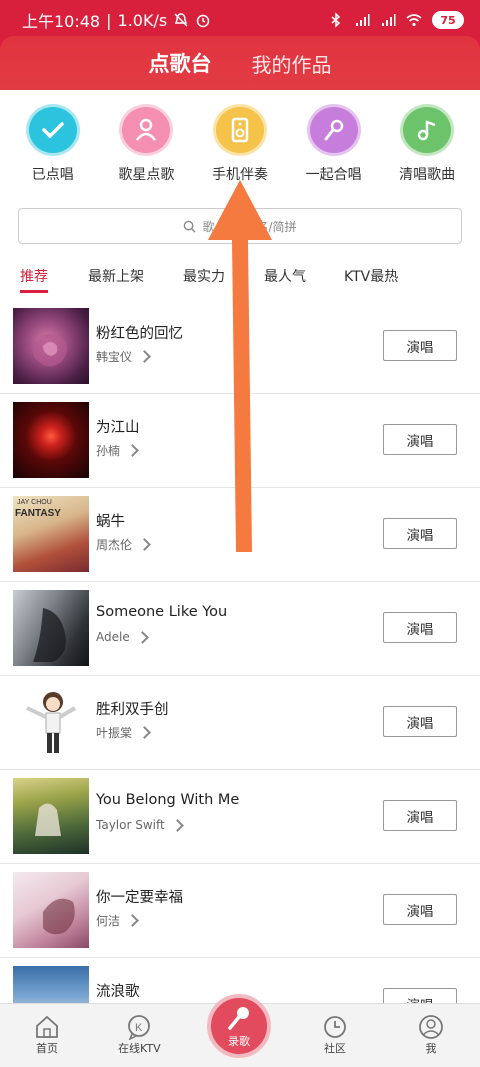 The width and height of the screenshot is (480, 1067). What do you see at coordinates (139, 898) in the screenshot?
I see `song-title: 你一定要幸福` at bounding box center [139, 898].